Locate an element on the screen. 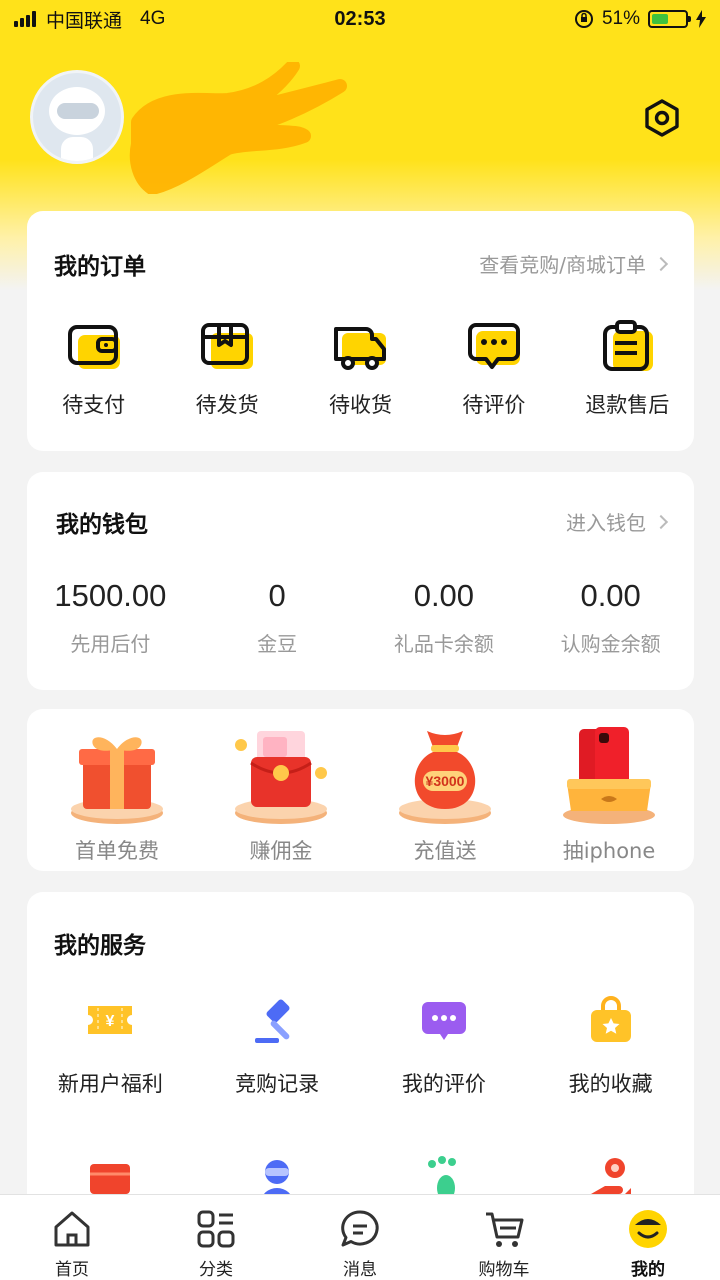 This screenshot has width=720, height=1280. promo-iphone-draw: 抽iphone is located at coordinates (609, 794).